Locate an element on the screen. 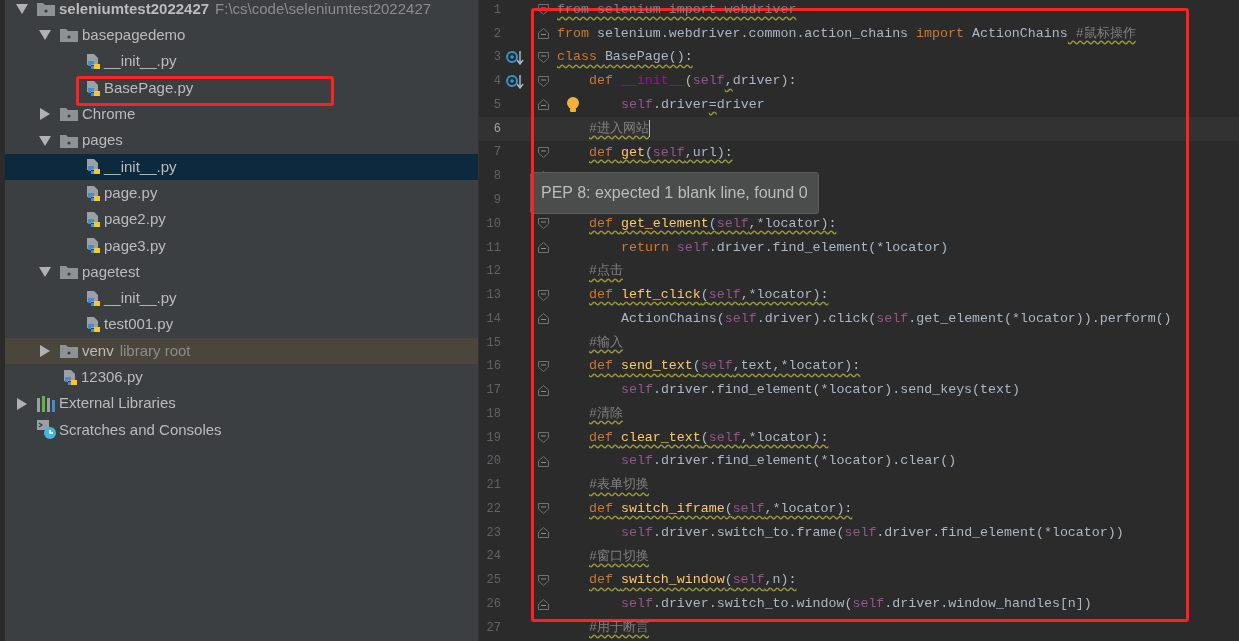  code-line: def switch_window(self,n): is located at coordinates (693, 580).